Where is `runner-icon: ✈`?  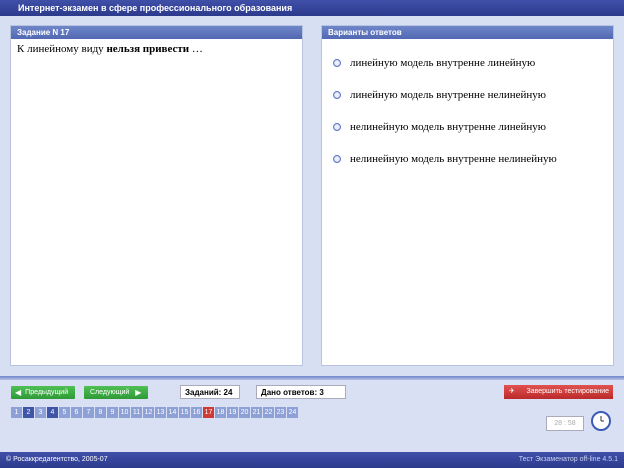 runner-icon: ✈ is located at coordinates (512, 391).